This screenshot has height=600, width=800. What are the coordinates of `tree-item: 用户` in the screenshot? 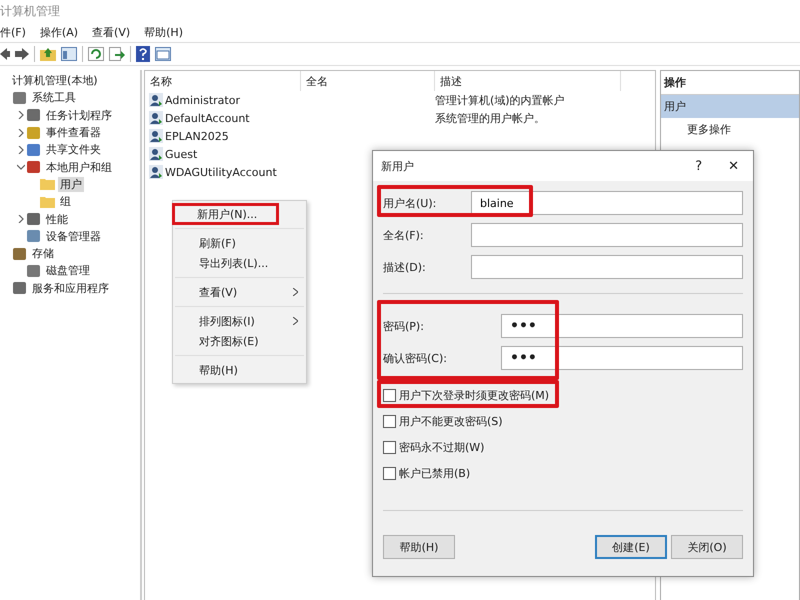 It's located at (71, 184).